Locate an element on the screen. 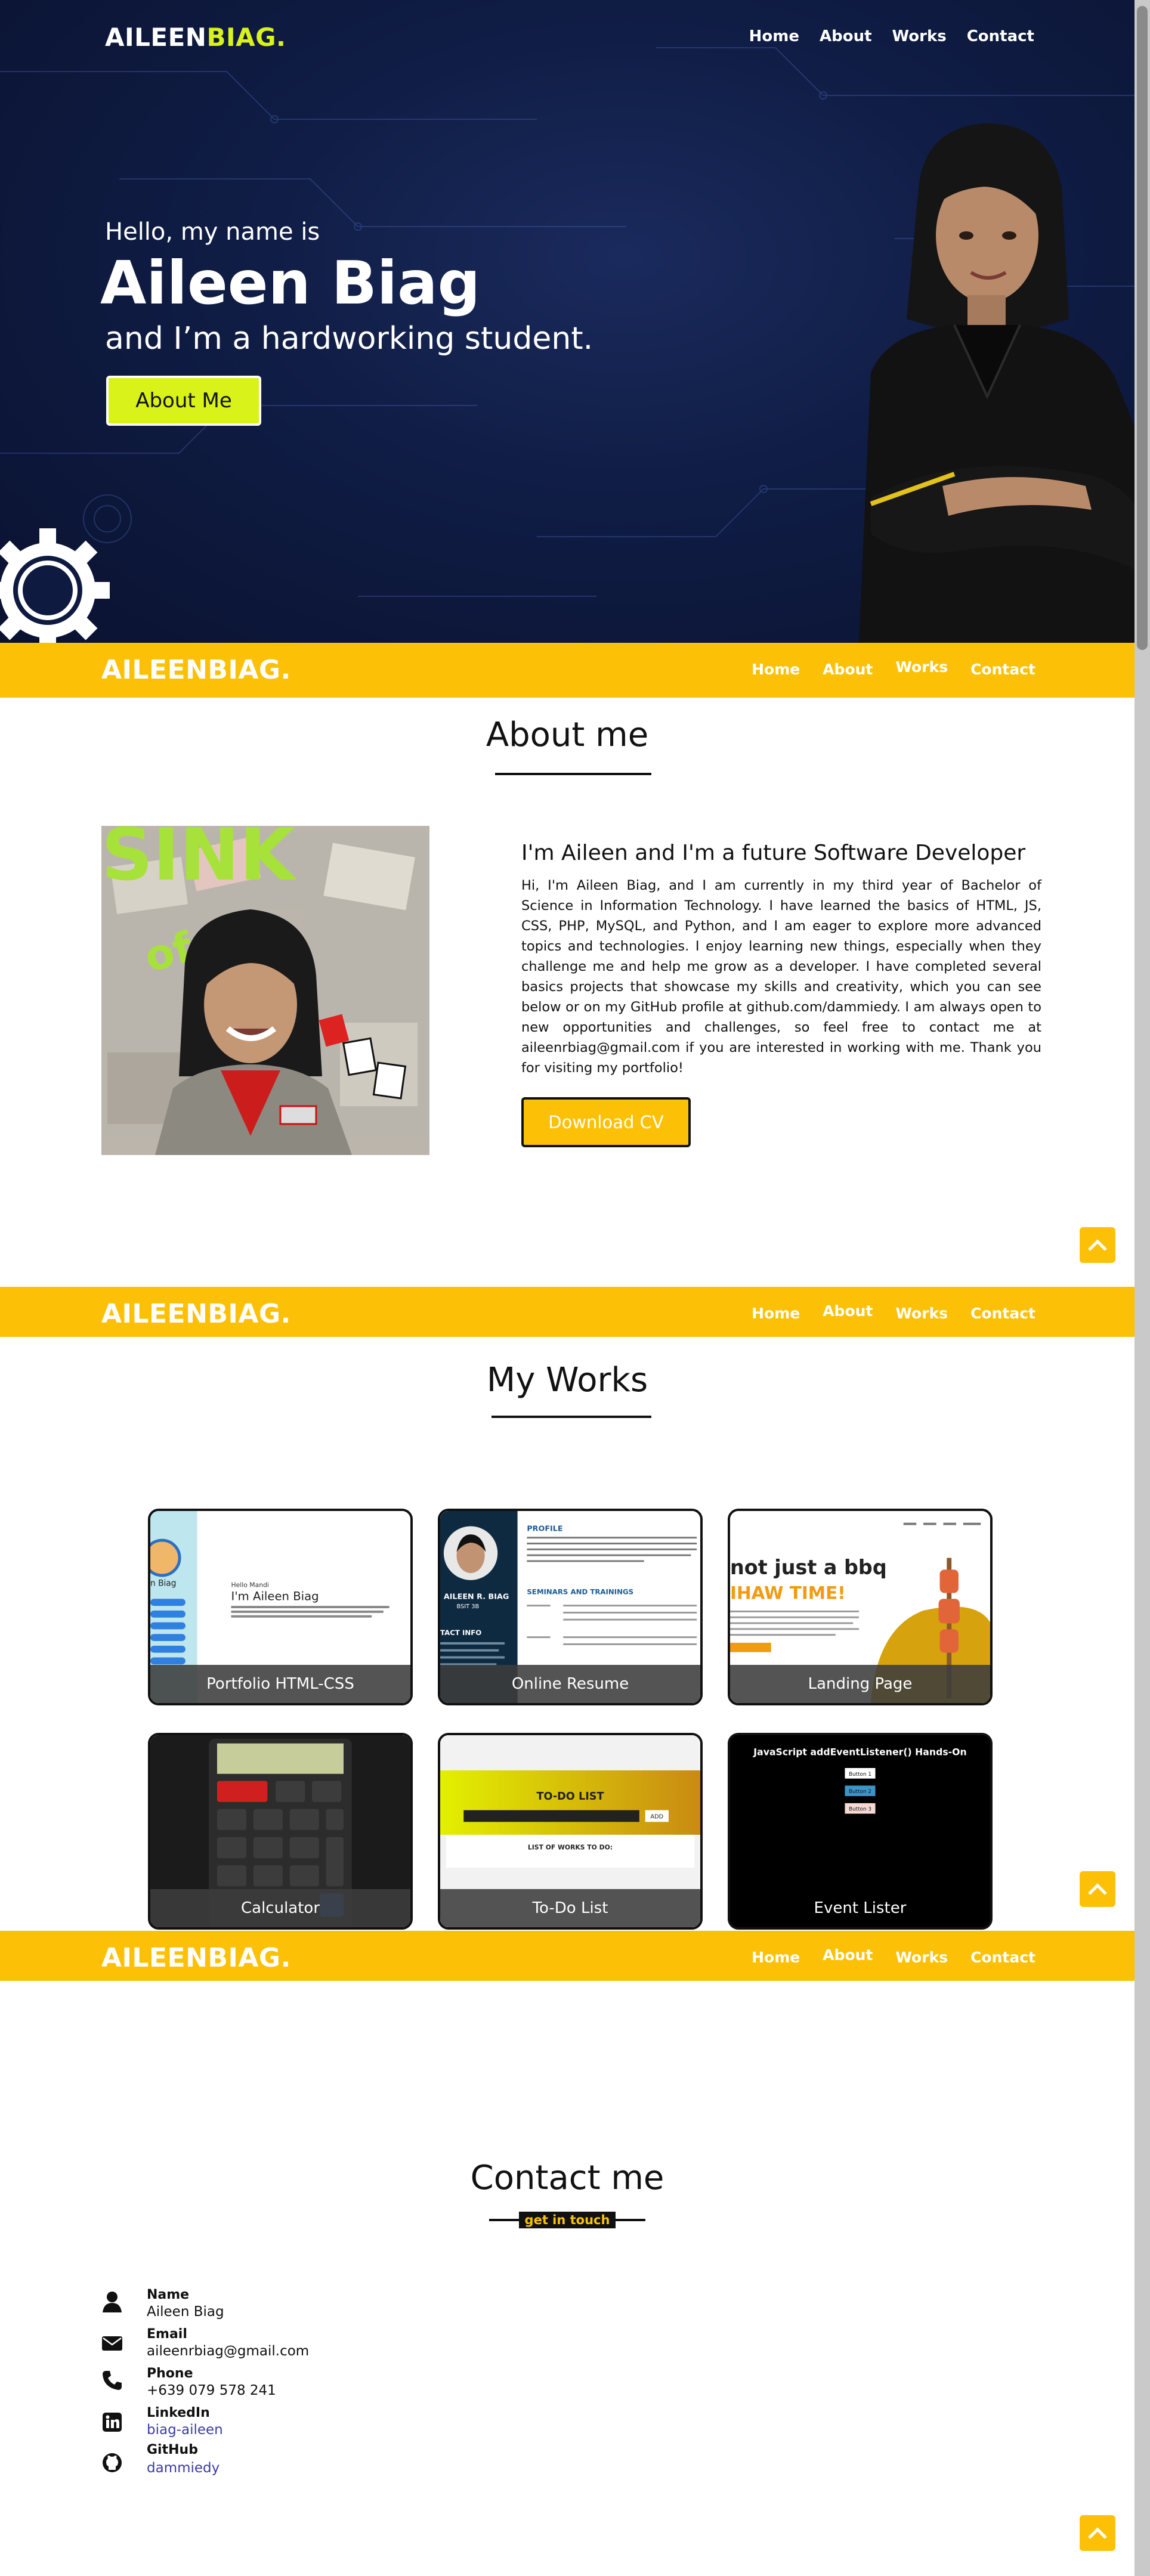 Image resolution: width=1150 pixels, height=2576 pixels. contact-subtitle: get in touch is located at coordinates (567, 2220).